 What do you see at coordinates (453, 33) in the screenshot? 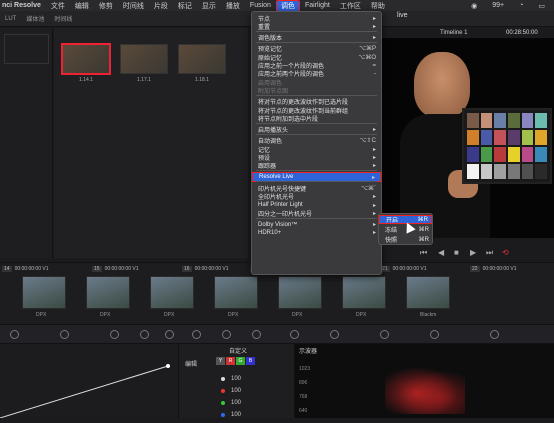
I see `timeline-name: Timeline 1` at bounding box center [453, 33].